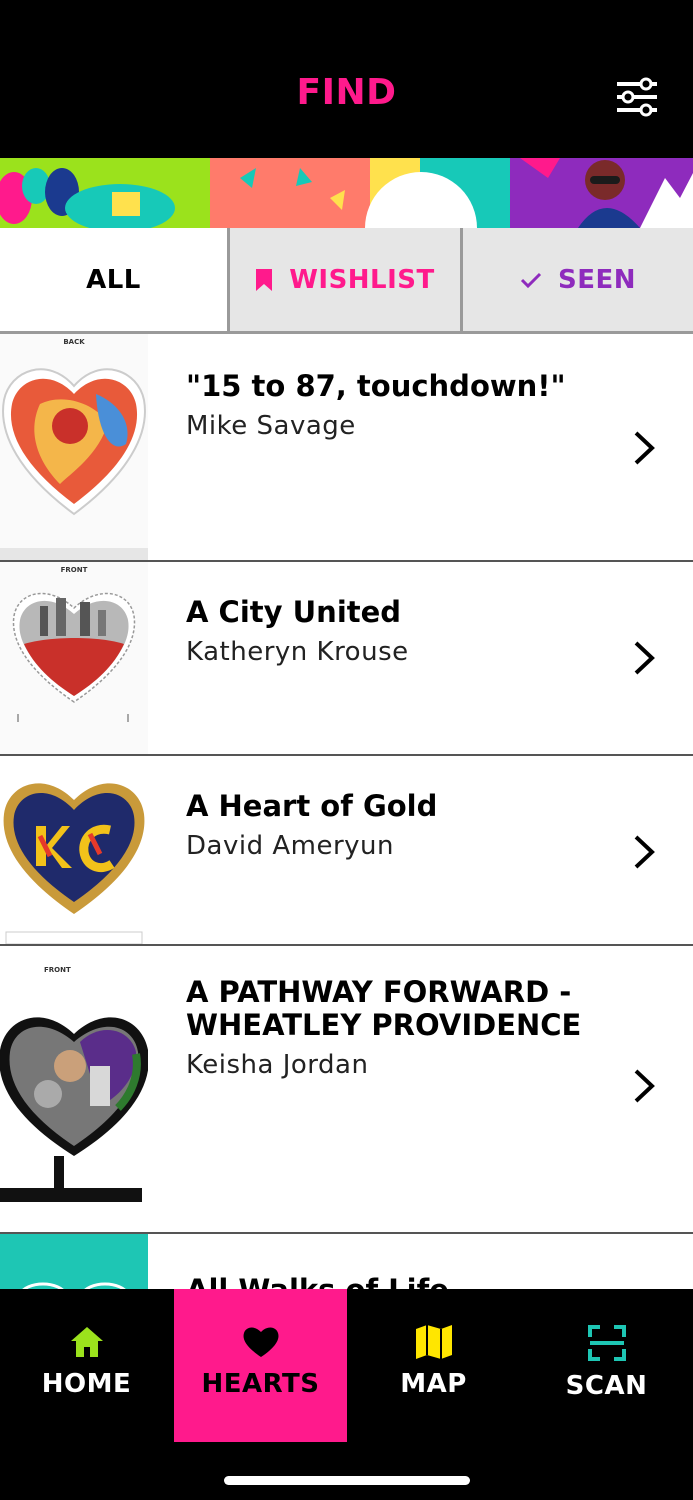 This screenshot has width=693, height=1500. I want to click on thumbnail-side-label: BACK, so click(74, 342).